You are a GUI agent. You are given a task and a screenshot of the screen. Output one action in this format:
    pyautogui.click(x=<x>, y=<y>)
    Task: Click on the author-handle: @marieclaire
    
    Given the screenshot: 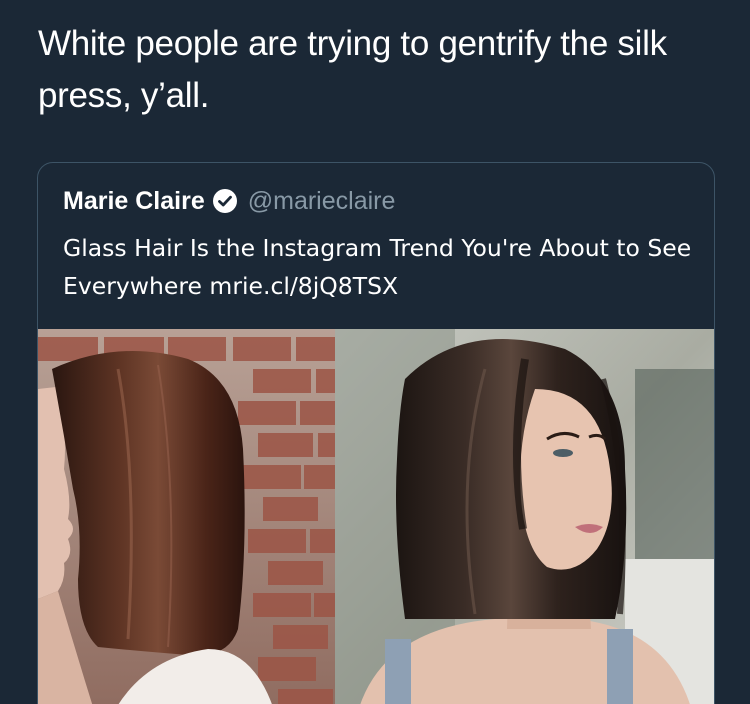 What is the action you would take?
    pyautogui.click(x=322, y=201)
    